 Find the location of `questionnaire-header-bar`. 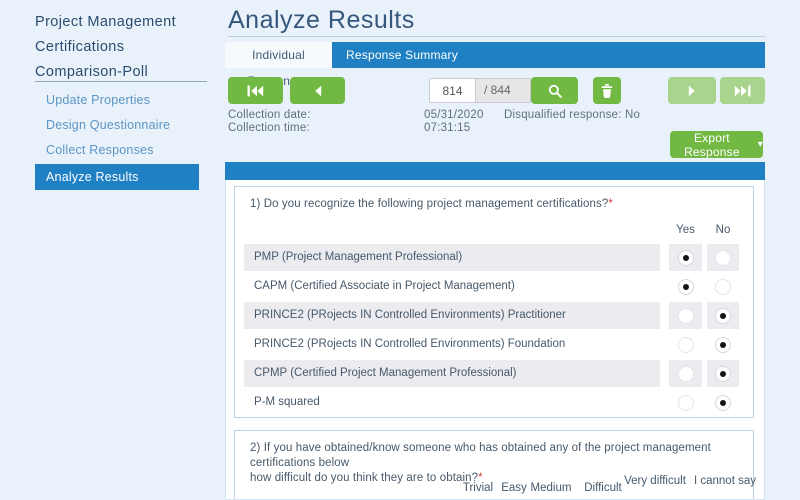

questionnaire-header-bar is located at coordinates (495, 171).